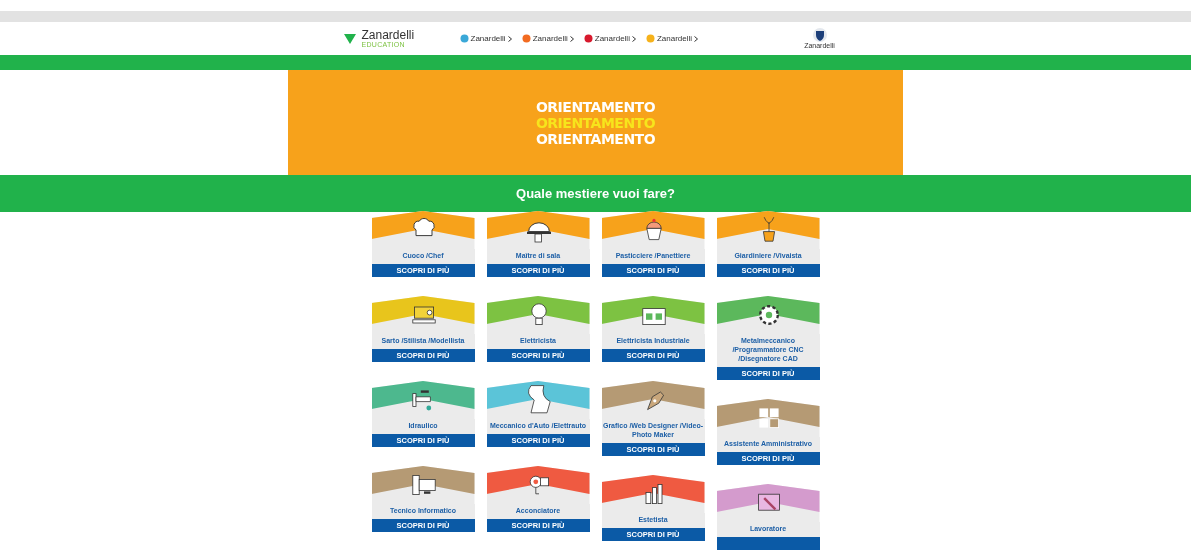 Image resolution: width=1191 pixels, height=552 pixels. What do you see at coordinates (388, 35) in the screenshot?
I see `logo-name: Zanardelli` at bounding box center [388, 35].